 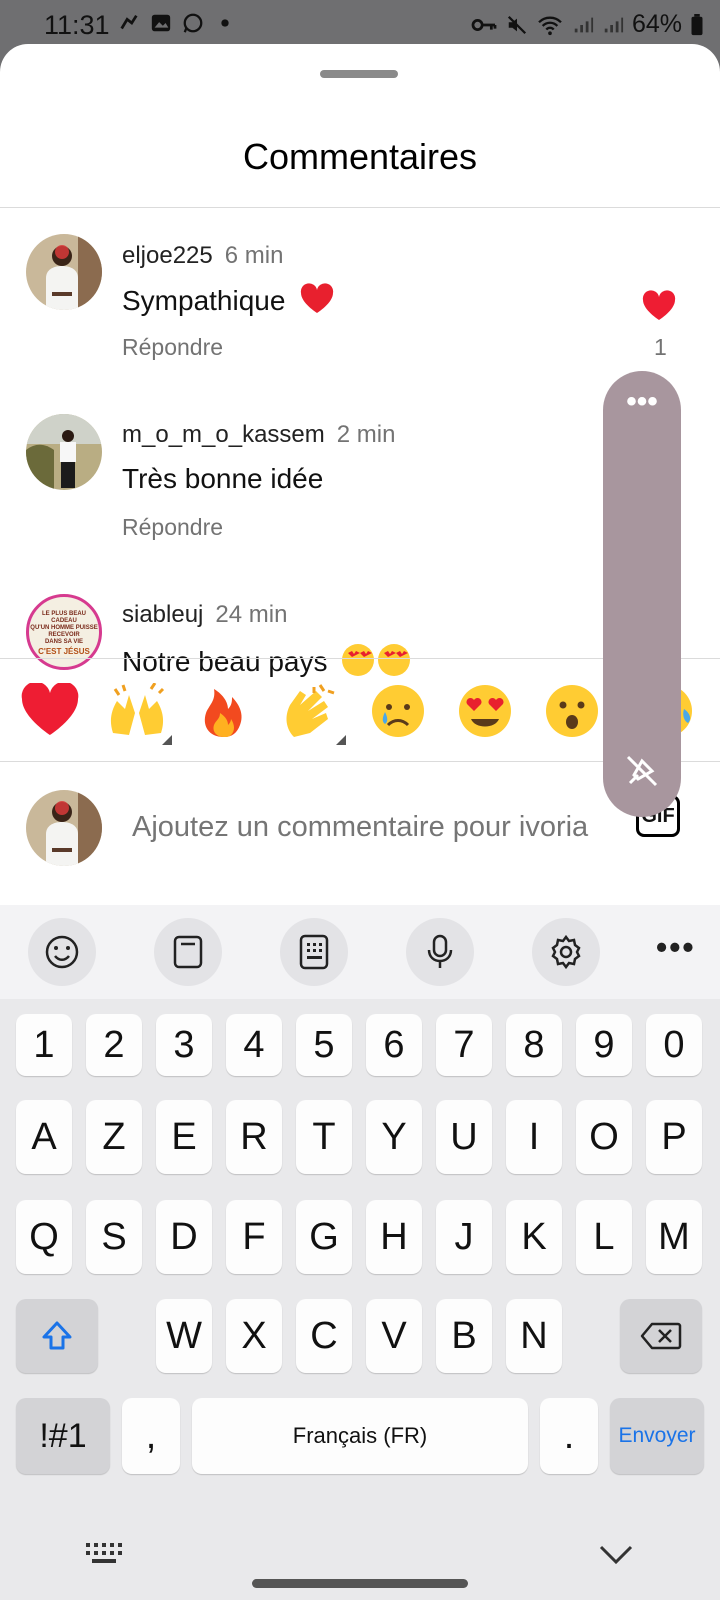 I want to click on keypad-button, so click(x=314, y=952).